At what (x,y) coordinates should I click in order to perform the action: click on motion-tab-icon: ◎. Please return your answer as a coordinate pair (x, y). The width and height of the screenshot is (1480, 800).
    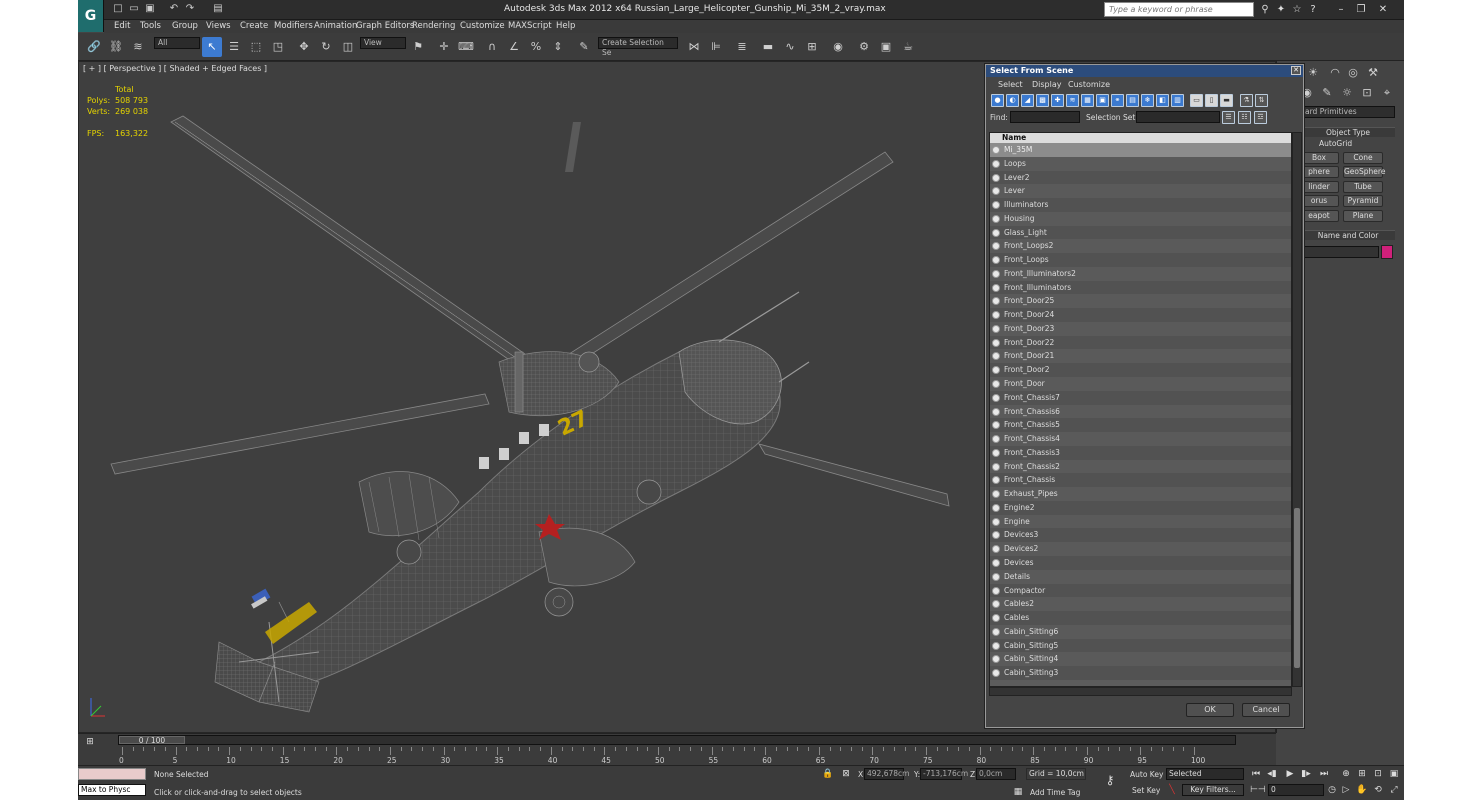
    Looking at the image, I should click on (1353, 73).